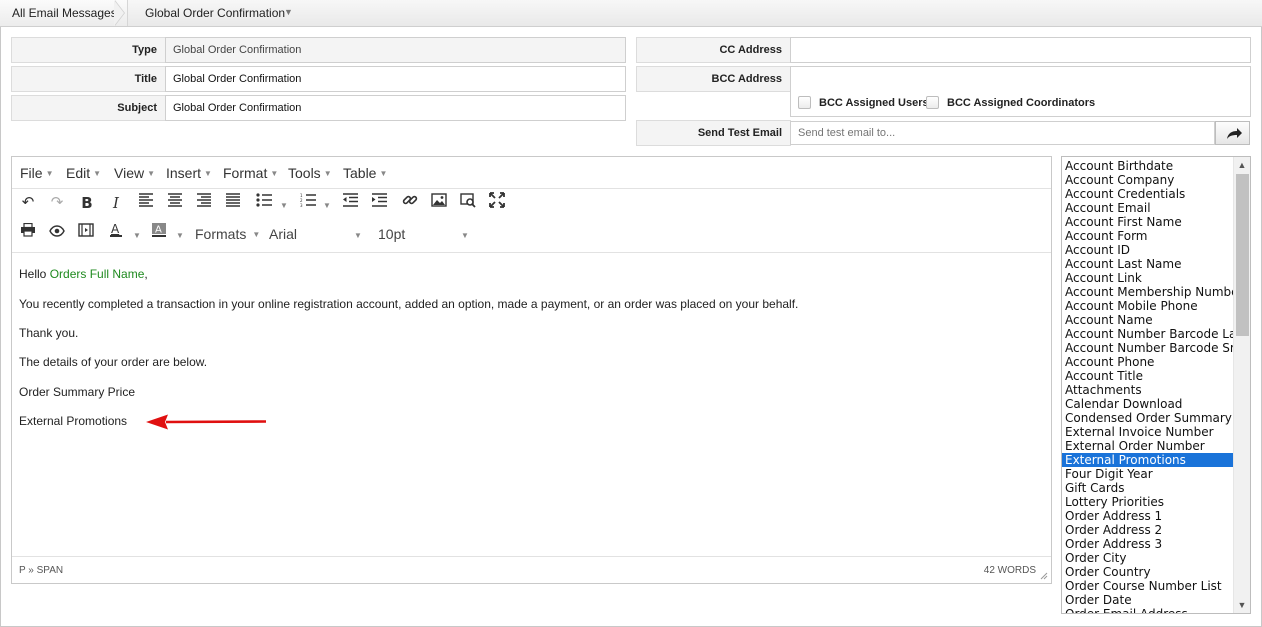 This screenshot has height=627, width=1262. What do you see at coordinates (1148, 586) in the screenshot?
I see `merge-field-list-item: Order Course Number List` at bounding box center [1148, 586].